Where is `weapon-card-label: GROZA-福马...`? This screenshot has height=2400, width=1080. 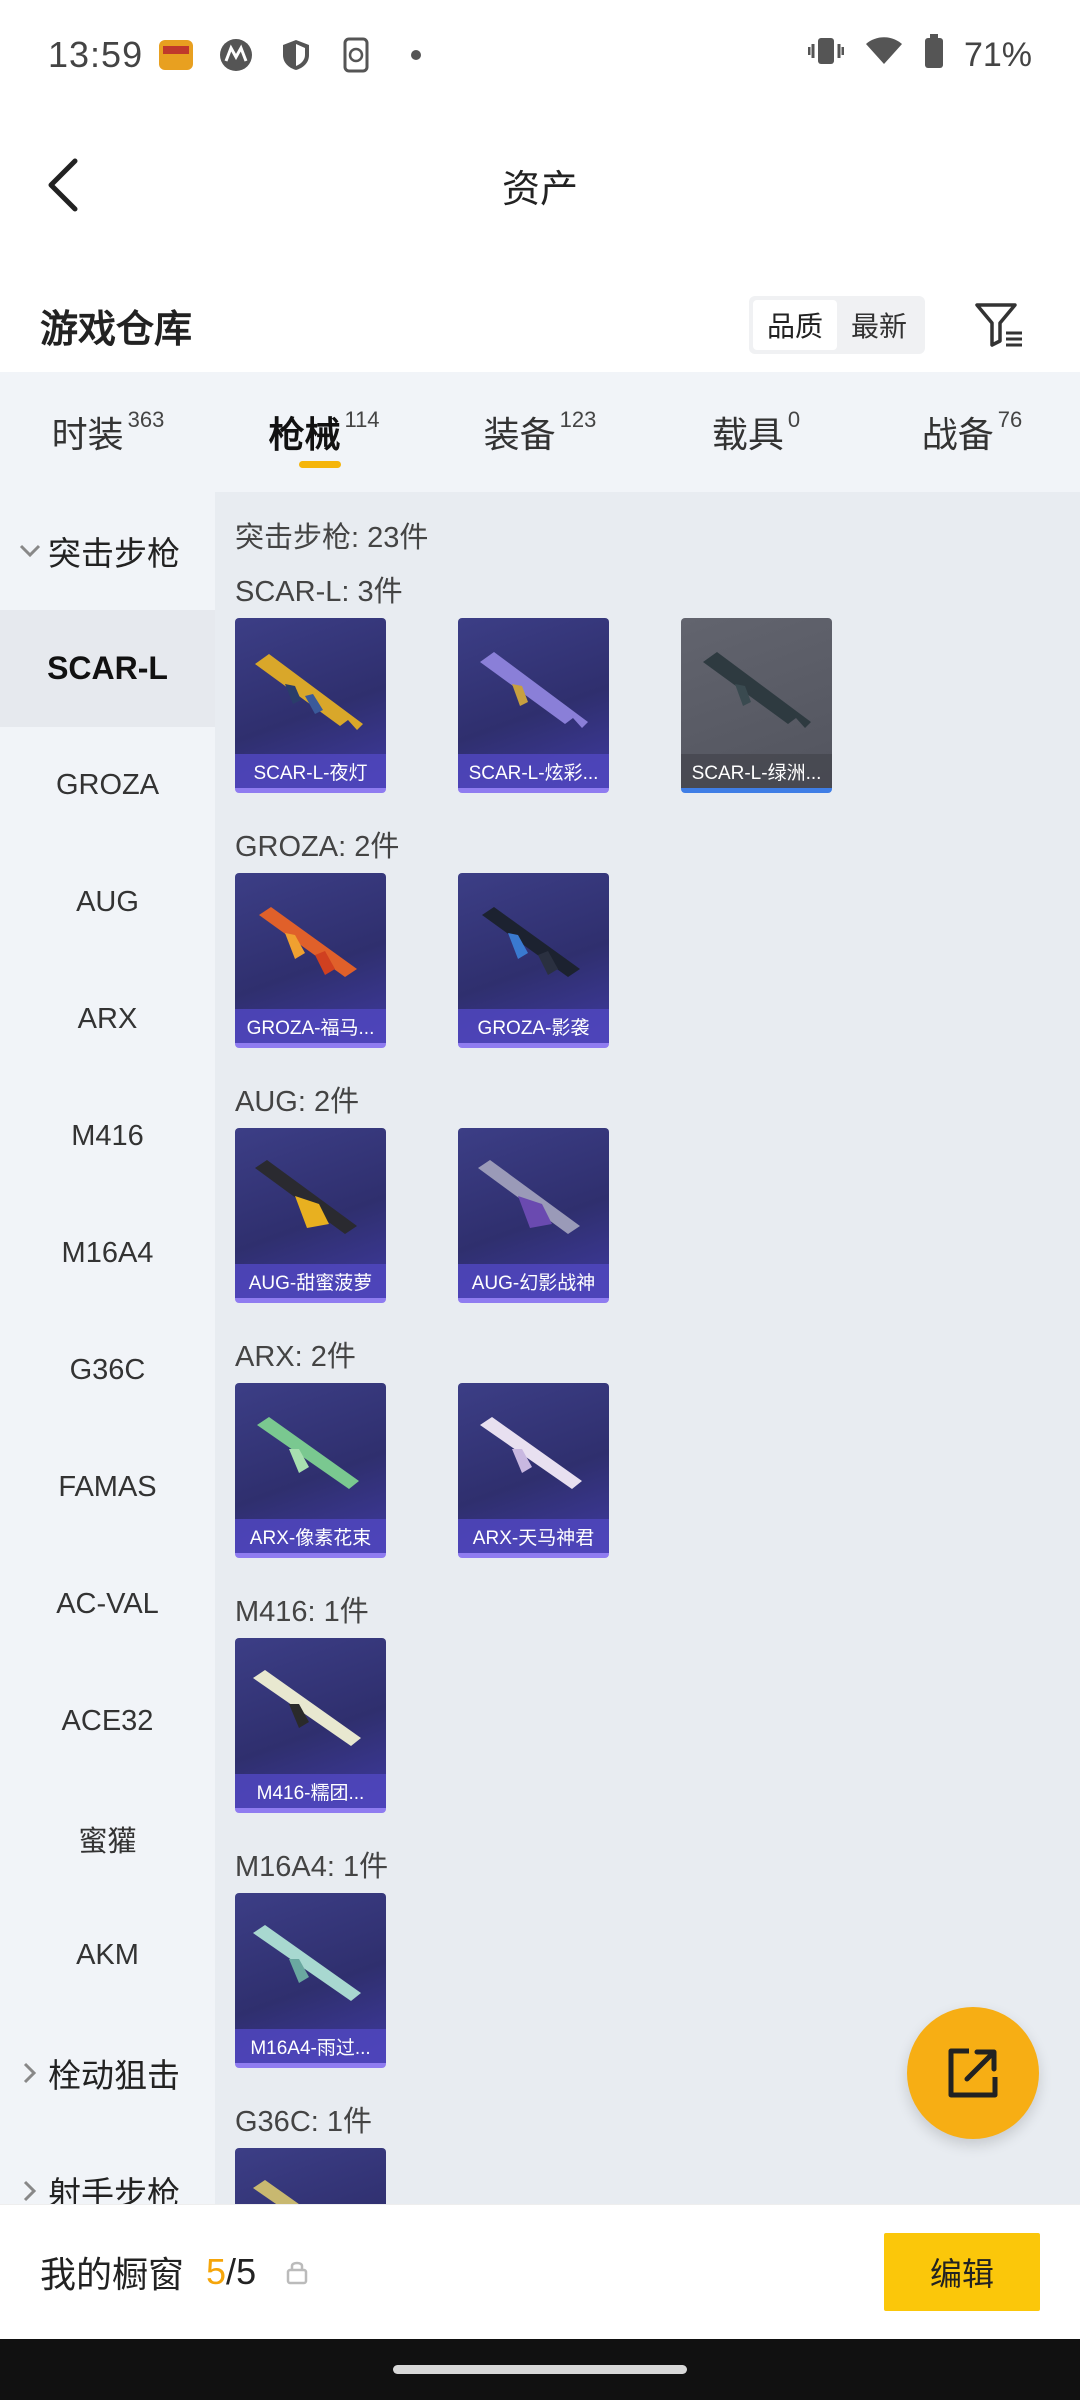
weapon-card-label: GROZA-福马... is located at coordinates (310, 1026).